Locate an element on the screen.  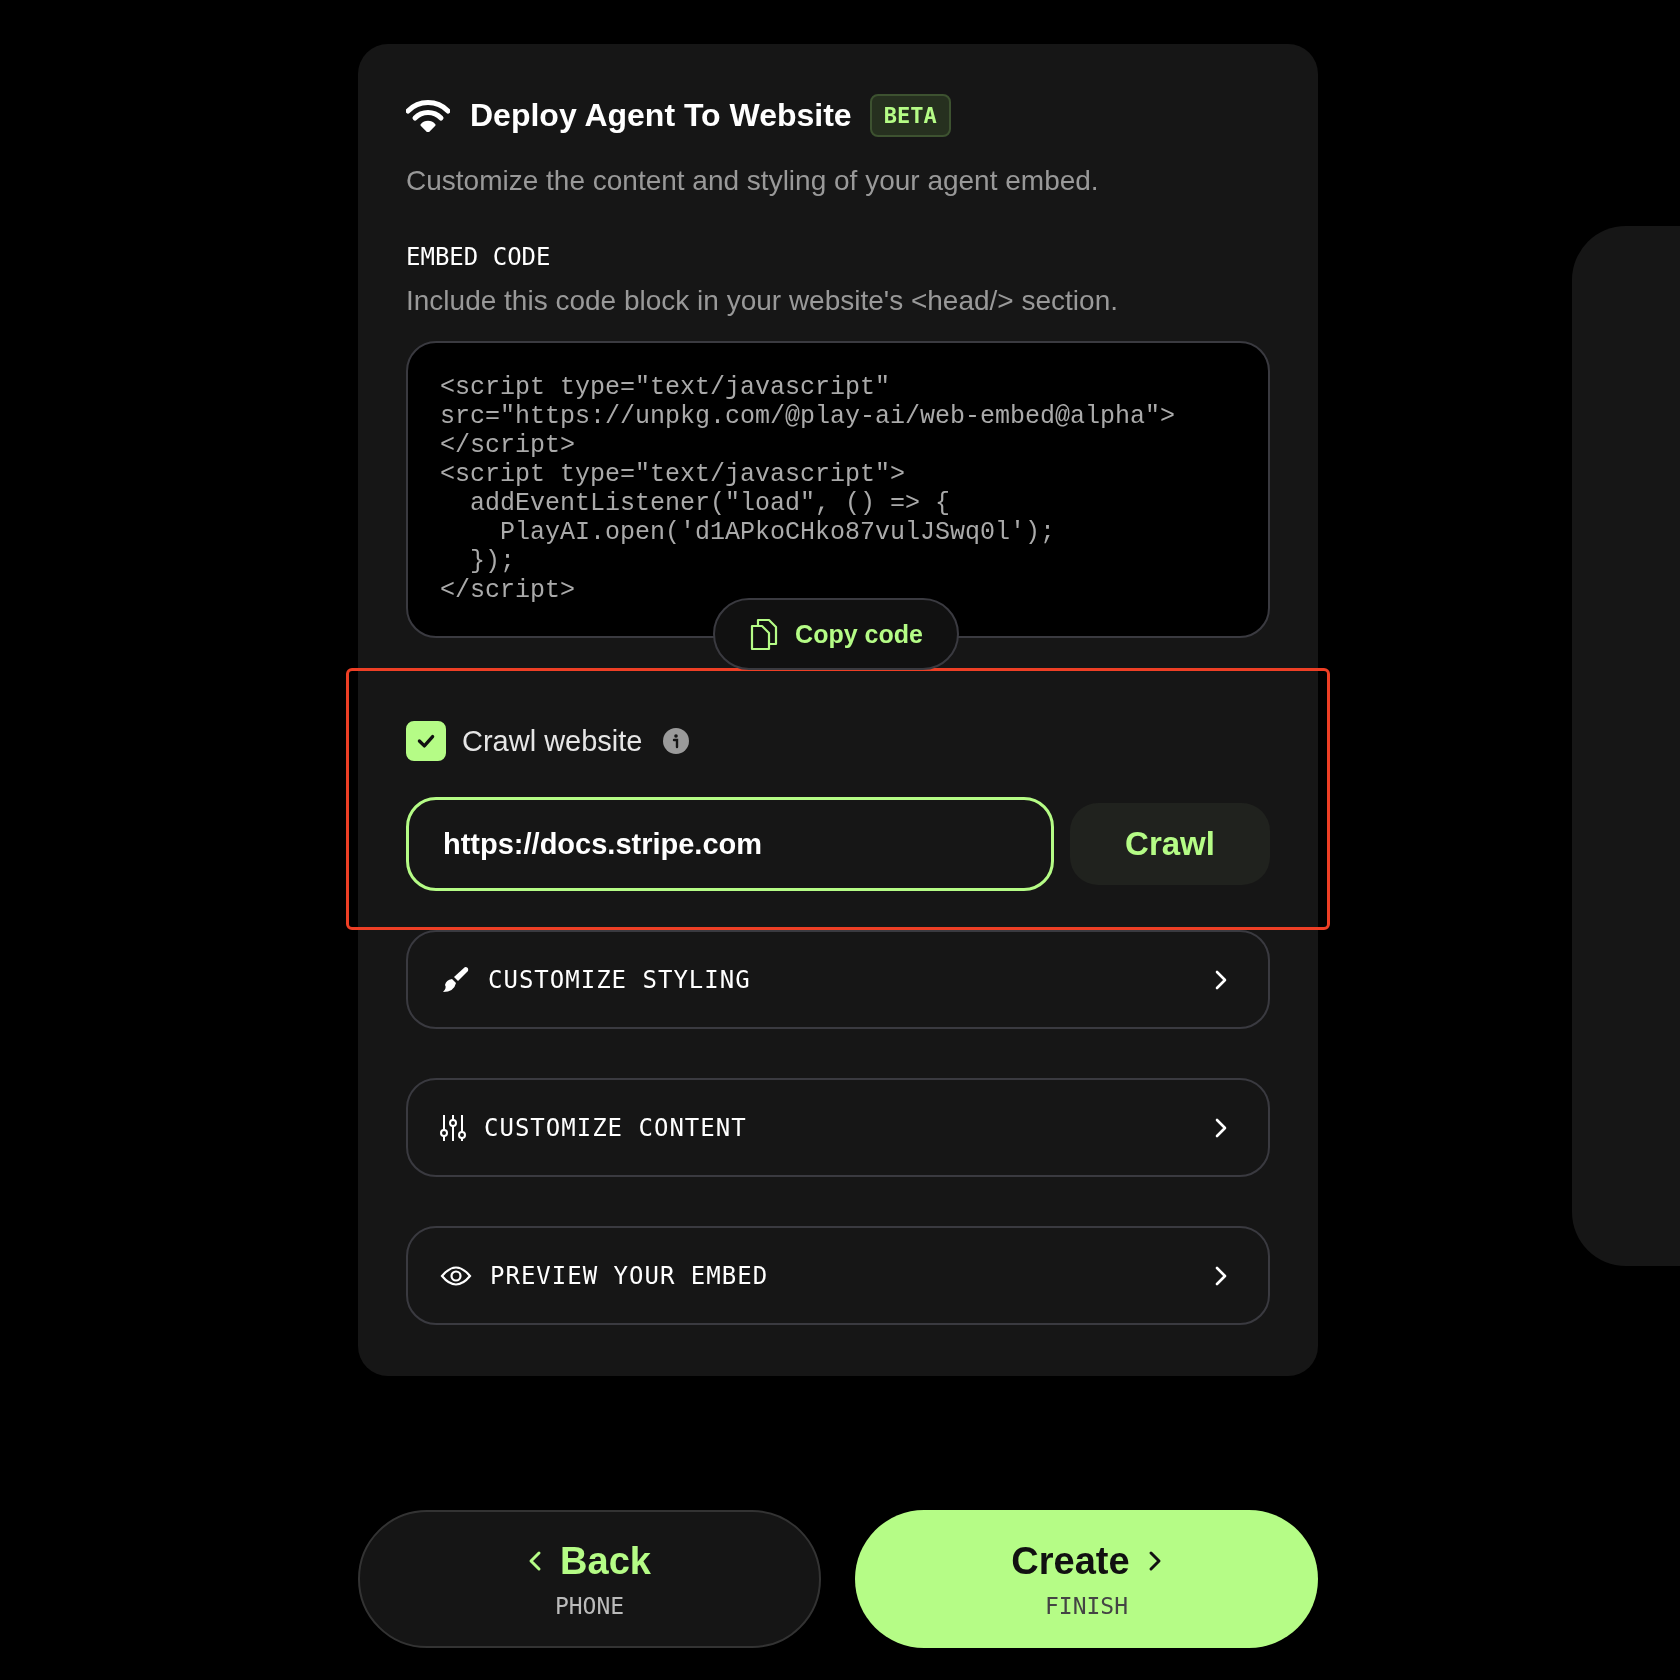
code-line: PlayAI.open('d1APkoCHko87vulJSwq0l'); is located at coordinates (778, 532).